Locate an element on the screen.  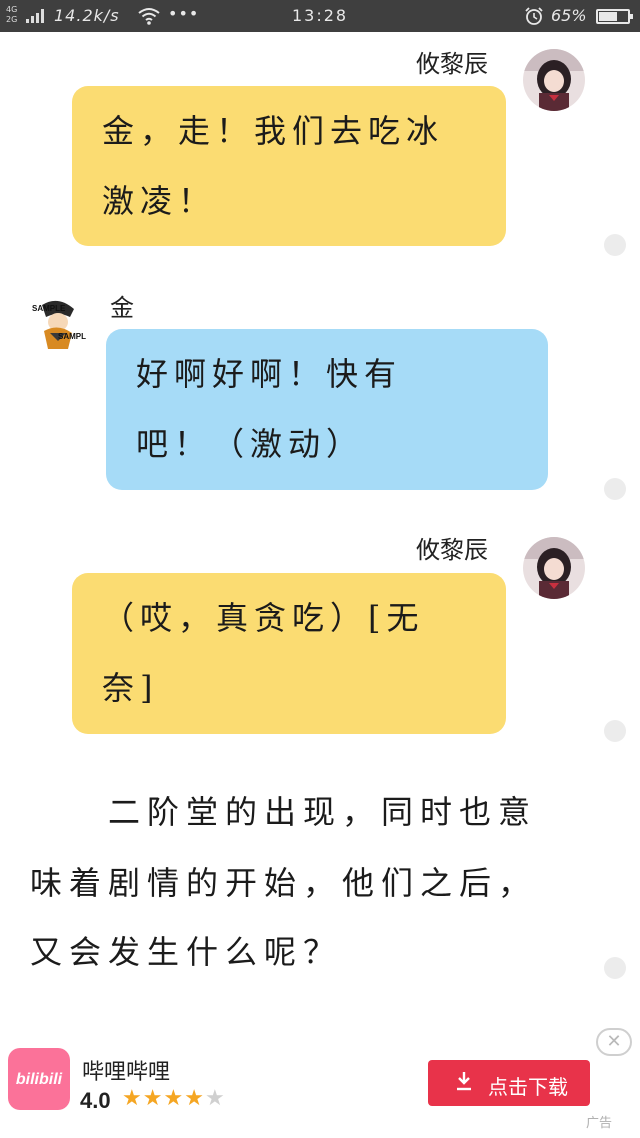
network-speed: 14.2k/s is located at coordinates (87, 15).